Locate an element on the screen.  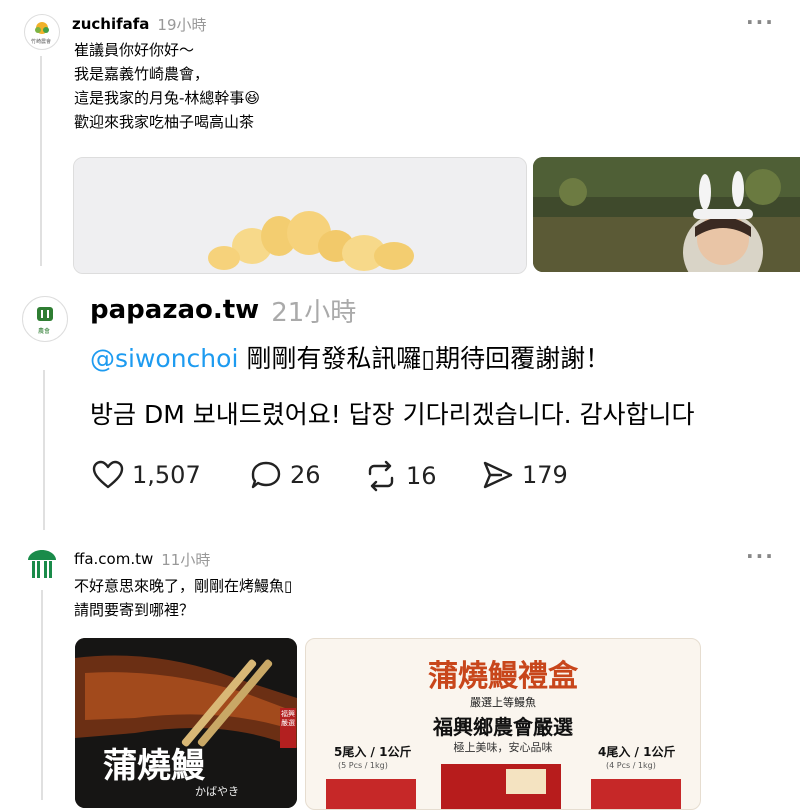
post-text-line: 請問要寄到哪裡？ is located at coordinates (134, 610).